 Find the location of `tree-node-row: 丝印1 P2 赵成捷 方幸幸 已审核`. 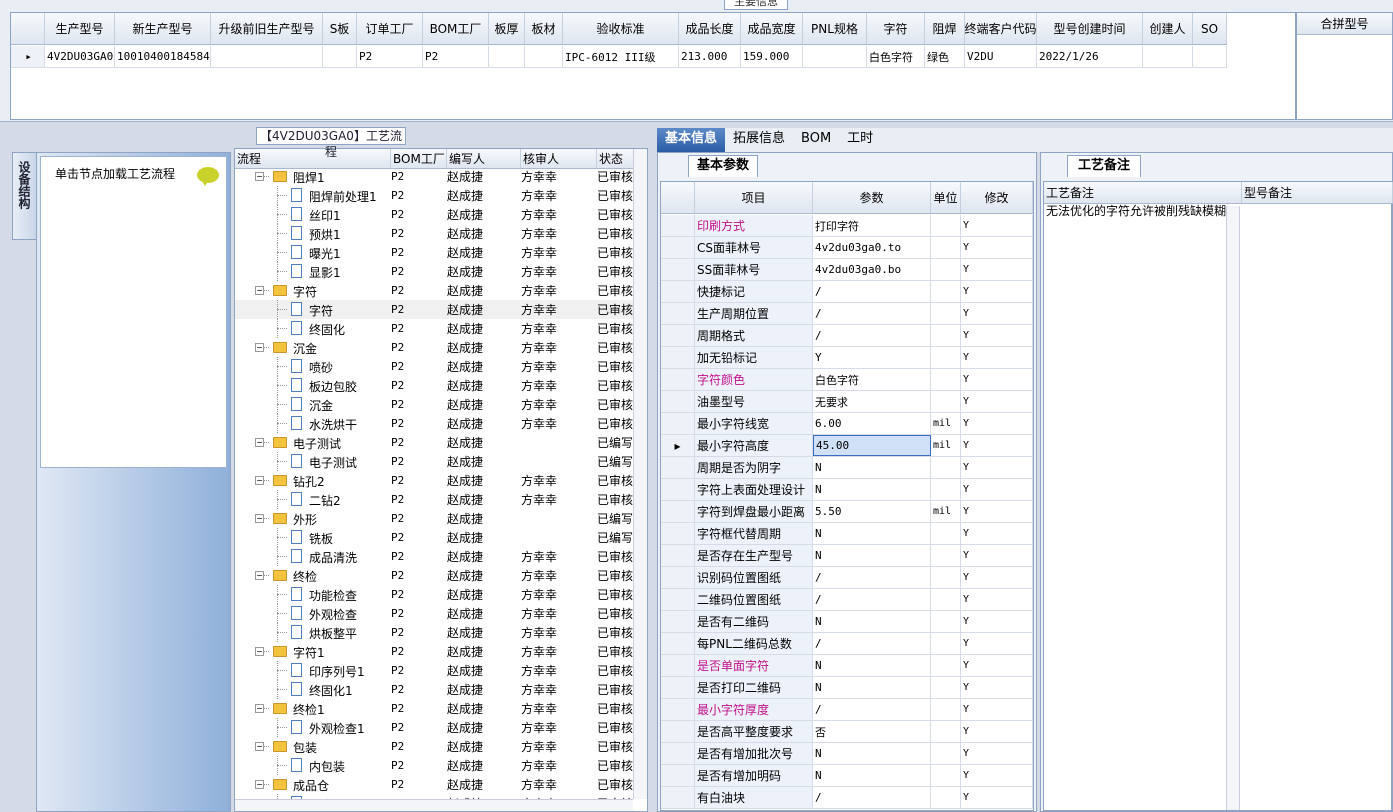

tree-node-row: 丝印1 P2 赵成捷 方幸幸 已审核 is located at coordinates (435, 214).